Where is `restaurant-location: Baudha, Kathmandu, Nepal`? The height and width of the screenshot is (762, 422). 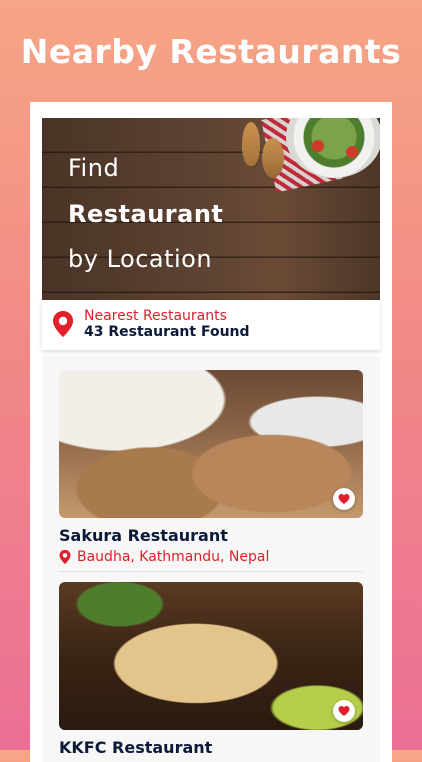 restaurant-location: Baudha, Kathmandu, Nepal is located at coordinates (211, 557).